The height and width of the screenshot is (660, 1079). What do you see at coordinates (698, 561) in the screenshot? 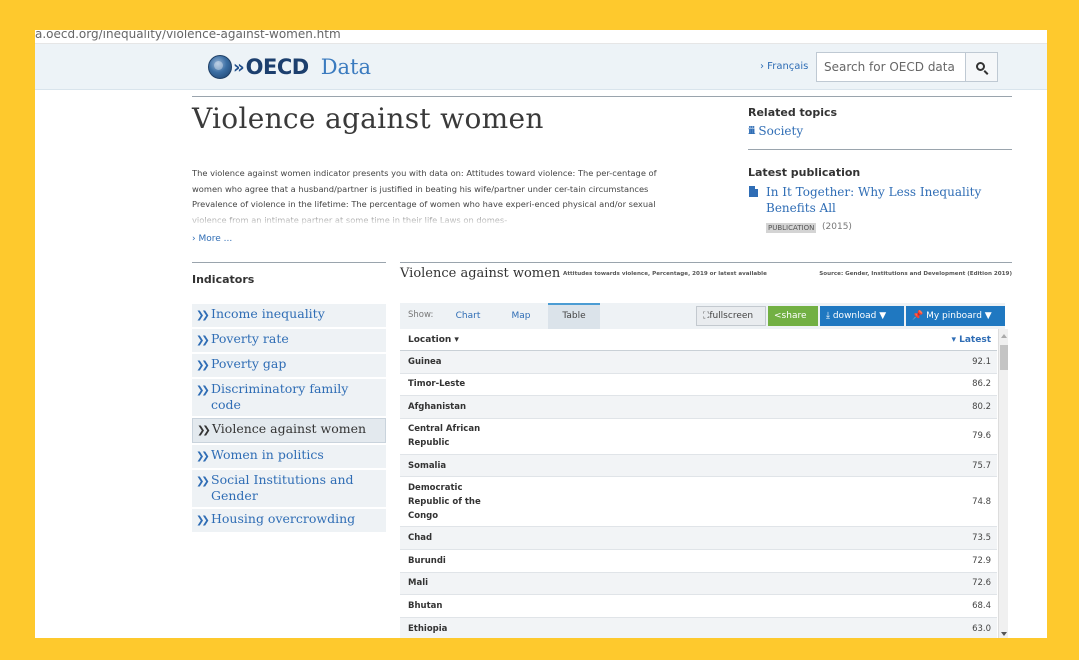
I see `table-row: Burundi 72.9` at bounding box center [698, 561].